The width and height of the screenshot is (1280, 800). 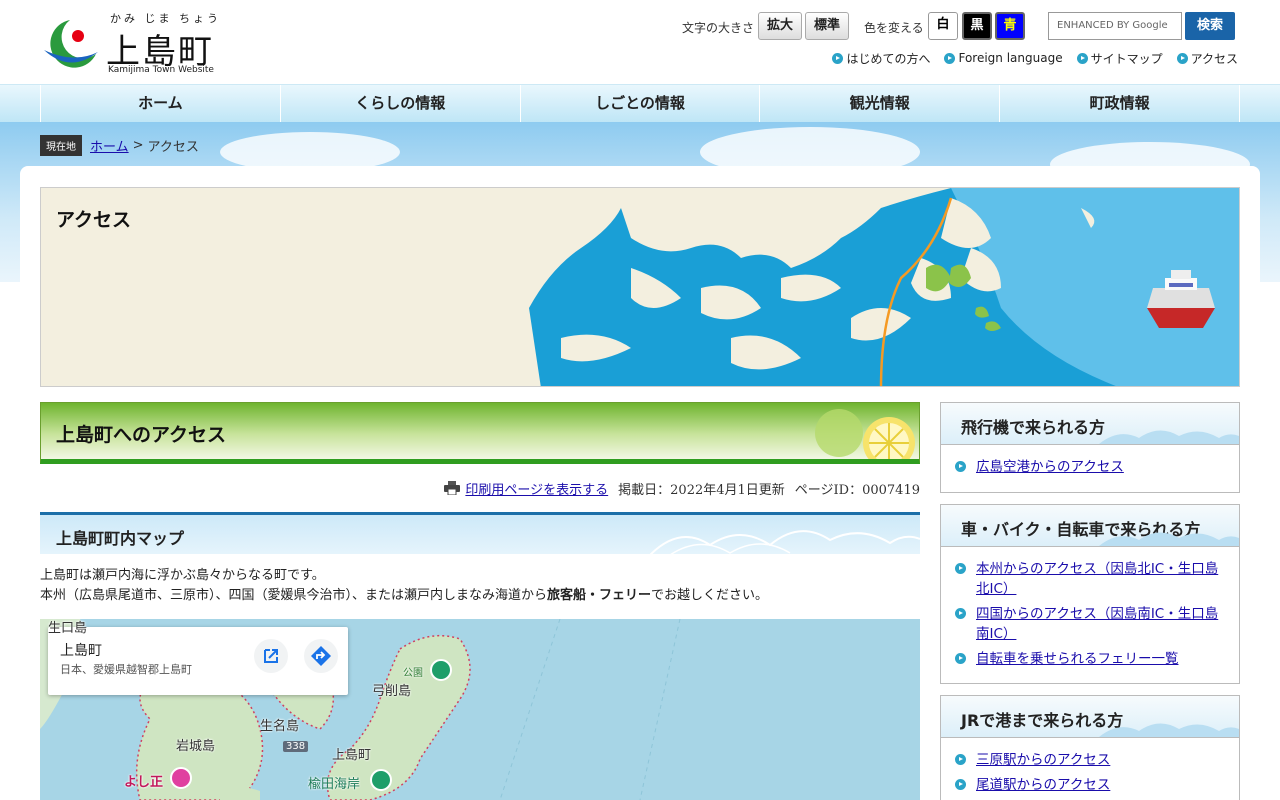 I want to click on map-label-hotel: よし正, so click(x=144, y=782).